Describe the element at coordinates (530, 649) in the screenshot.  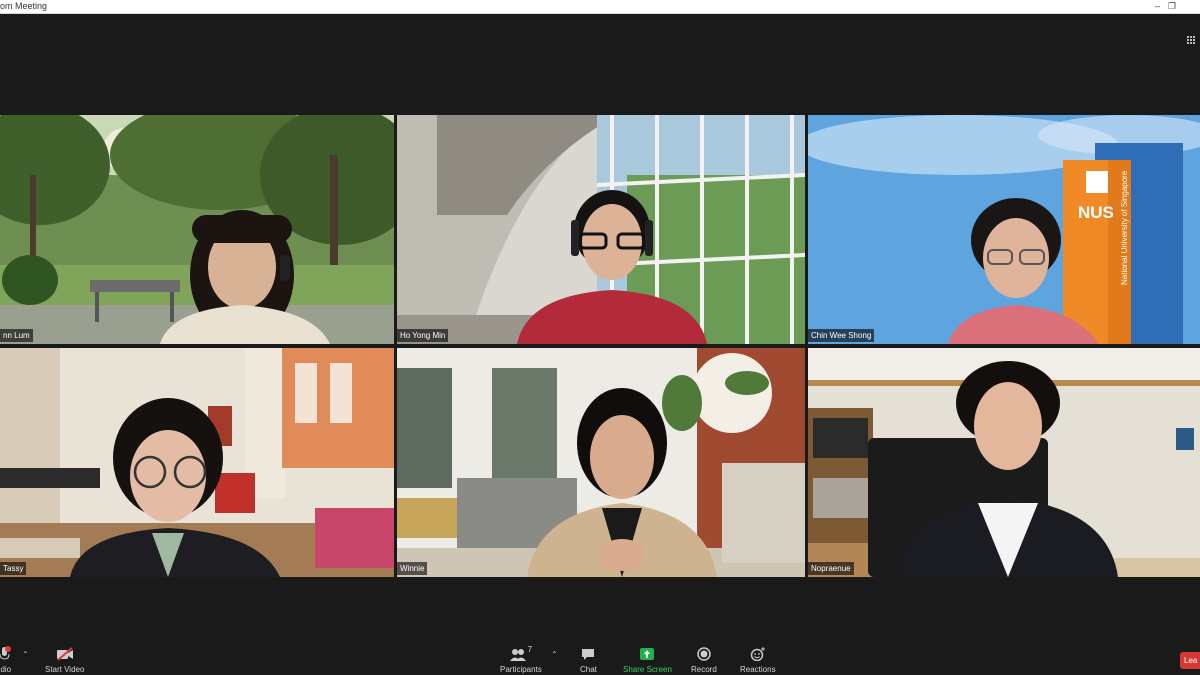
I see `participants-count: 7` at that location.